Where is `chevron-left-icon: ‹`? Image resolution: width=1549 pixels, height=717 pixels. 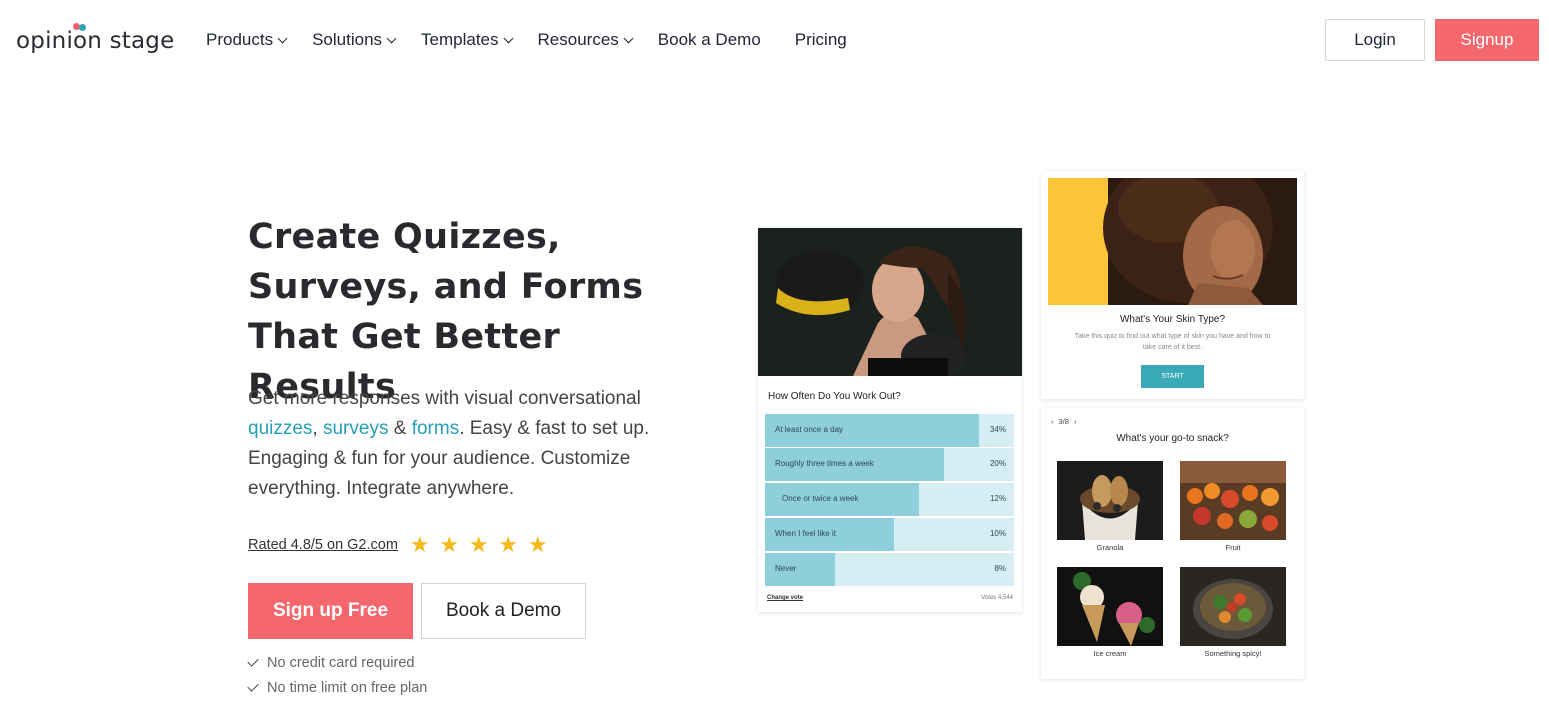
chevron-left-icon: ‹ is located at coordinates (1052, 421).